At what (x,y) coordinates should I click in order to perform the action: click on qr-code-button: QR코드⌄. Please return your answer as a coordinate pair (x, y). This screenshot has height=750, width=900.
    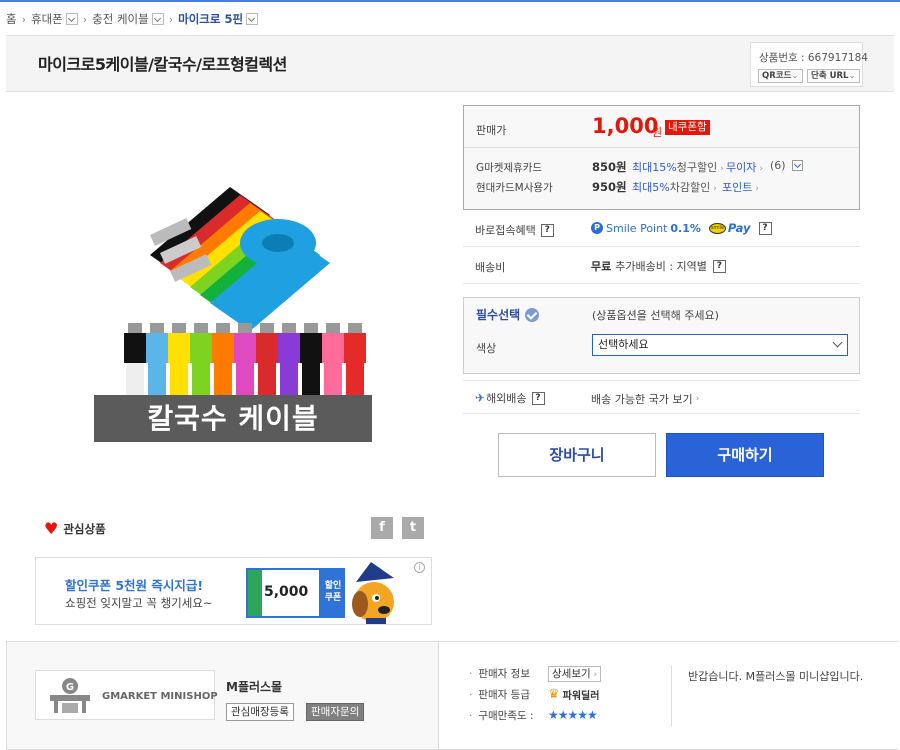
    Looking at the image, I should click on (780, 76).